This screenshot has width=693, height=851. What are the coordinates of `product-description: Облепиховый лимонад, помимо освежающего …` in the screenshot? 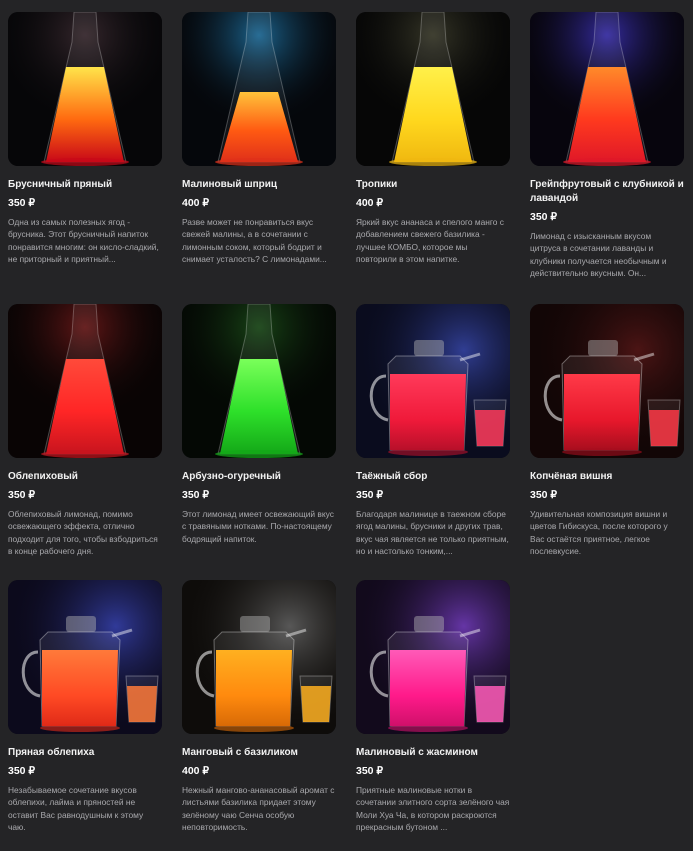 It's located at (83, 533).